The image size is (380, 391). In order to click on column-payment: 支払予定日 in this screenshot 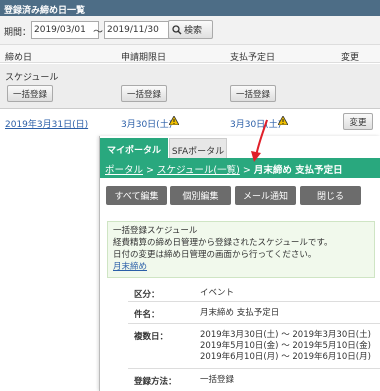, I will do `click(253, 58)`.